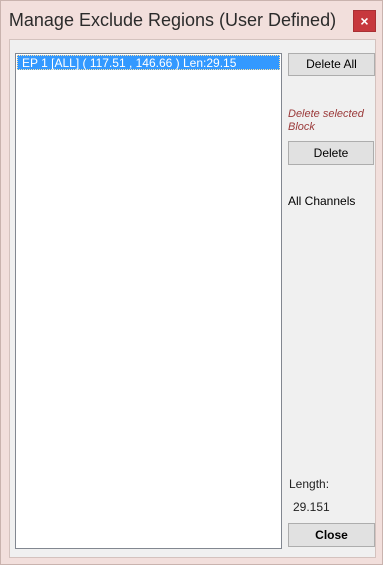 This screenshot has width=383, height=565. What do you see at coordinates (322, 201) in the screenshot?
I see `channels-label: All Channels` at bounding box center [322, 201].